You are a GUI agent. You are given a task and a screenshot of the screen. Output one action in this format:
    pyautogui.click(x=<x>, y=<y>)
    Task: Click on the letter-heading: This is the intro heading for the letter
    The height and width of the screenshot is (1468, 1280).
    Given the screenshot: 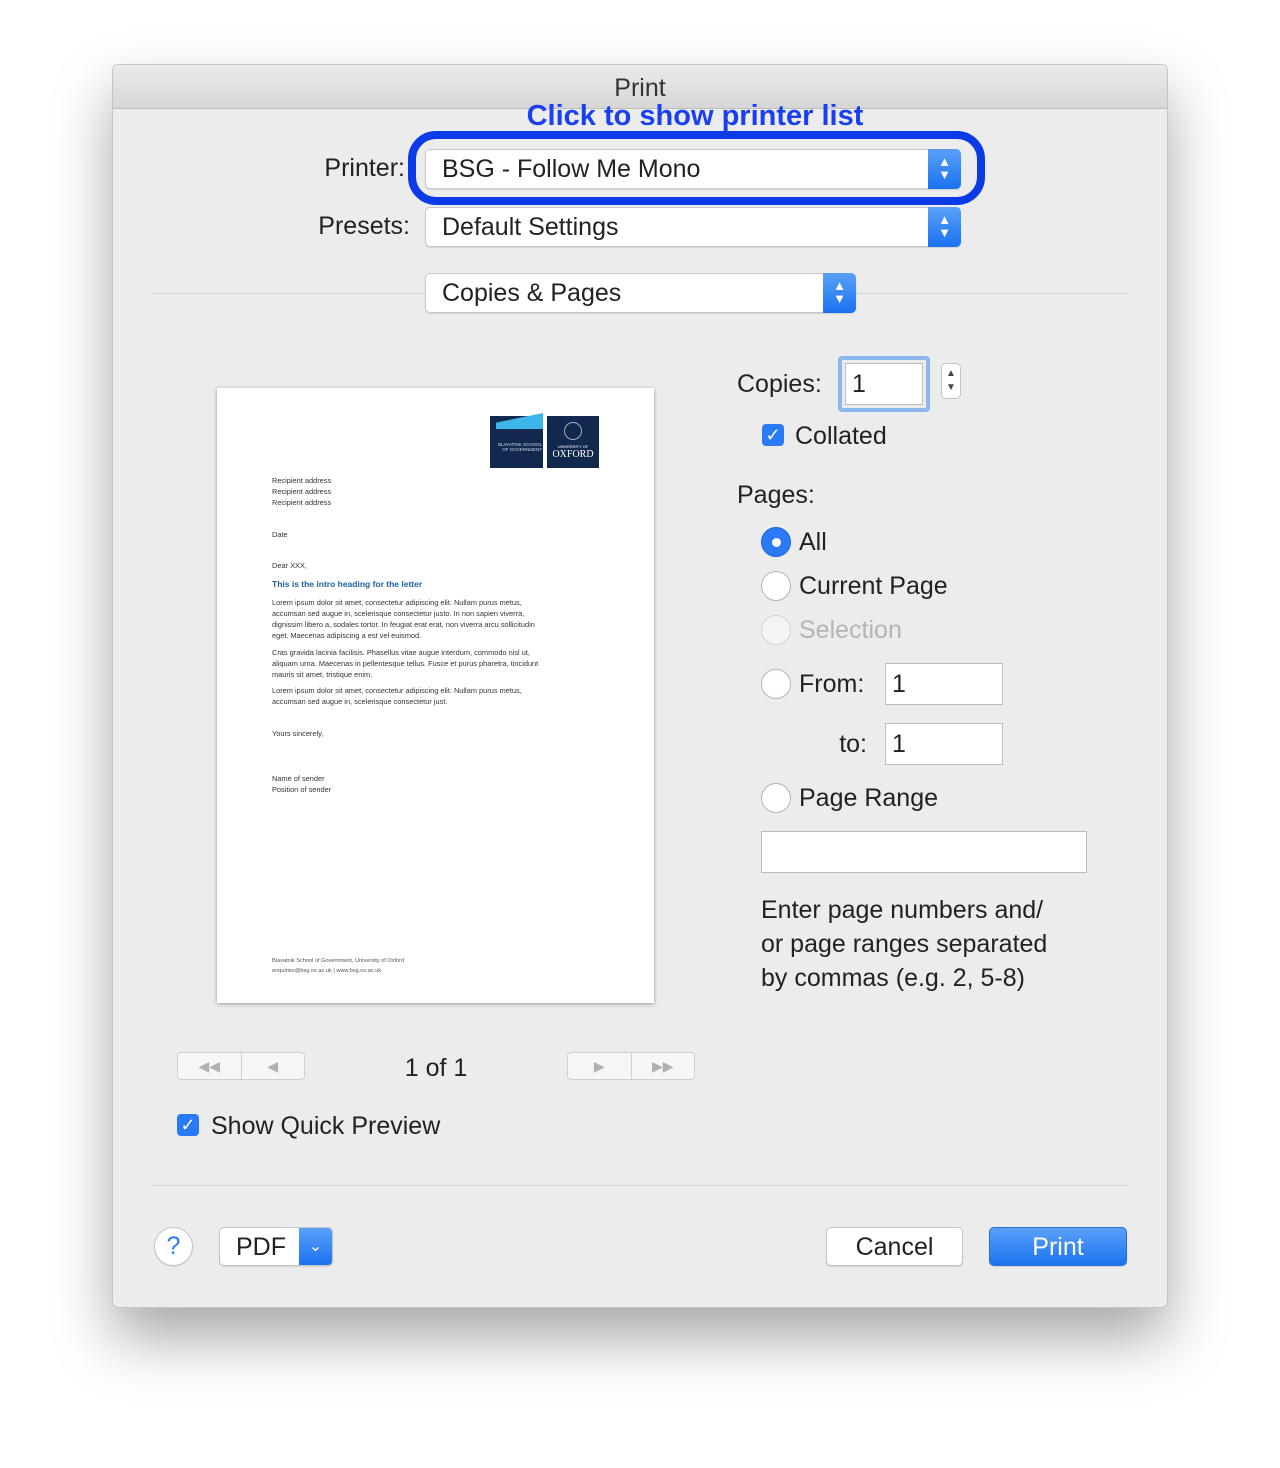 What is the action you would take?
    pyautogui.click(x=347, y=584)
    